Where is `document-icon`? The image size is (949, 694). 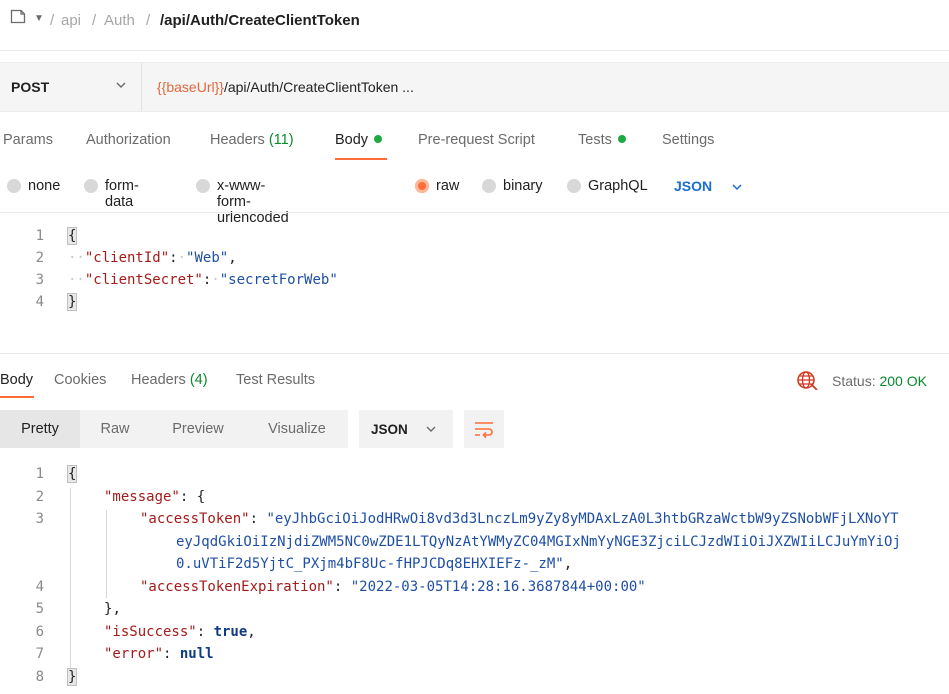 document-icon is located at coordinates (18, 16).